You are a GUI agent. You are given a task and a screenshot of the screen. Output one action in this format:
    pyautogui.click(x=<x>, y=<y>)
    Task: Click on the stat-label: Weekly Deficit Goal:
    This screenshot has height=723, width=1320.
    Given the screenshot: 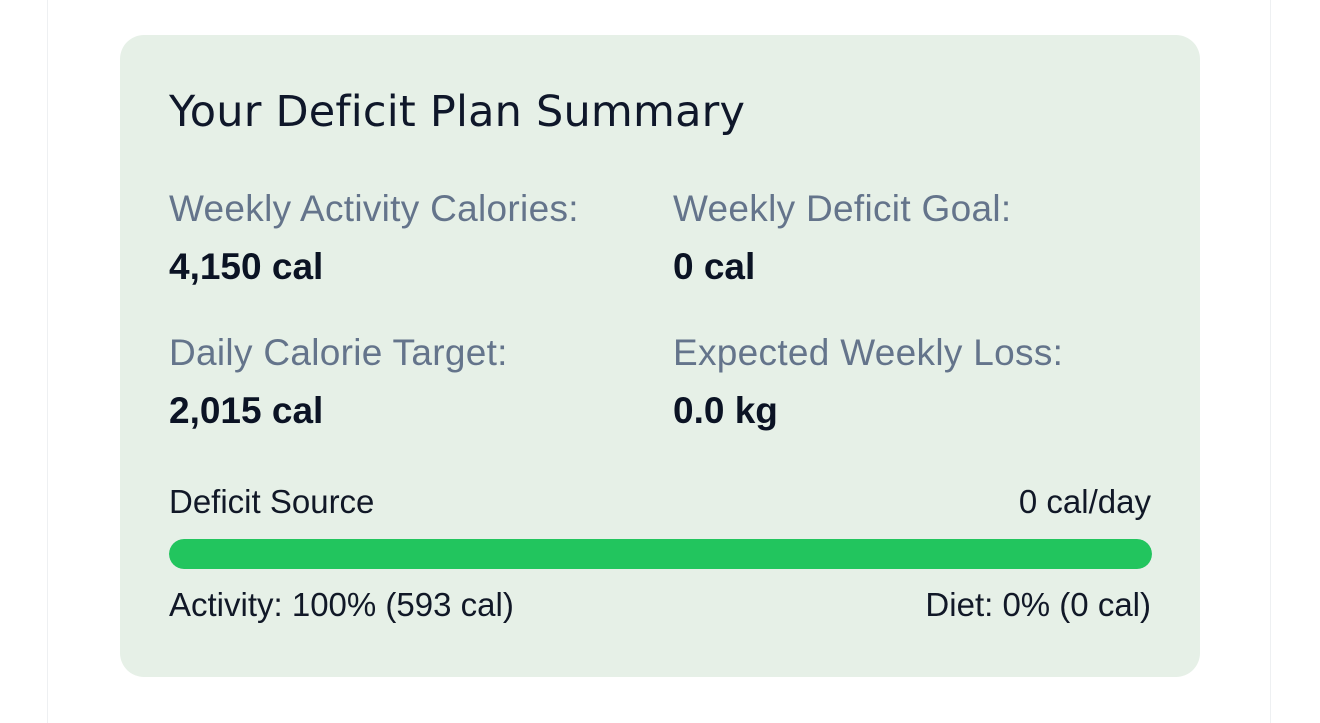 What is the action you would take?
    pyautogui.click(x=842, y=208)
    